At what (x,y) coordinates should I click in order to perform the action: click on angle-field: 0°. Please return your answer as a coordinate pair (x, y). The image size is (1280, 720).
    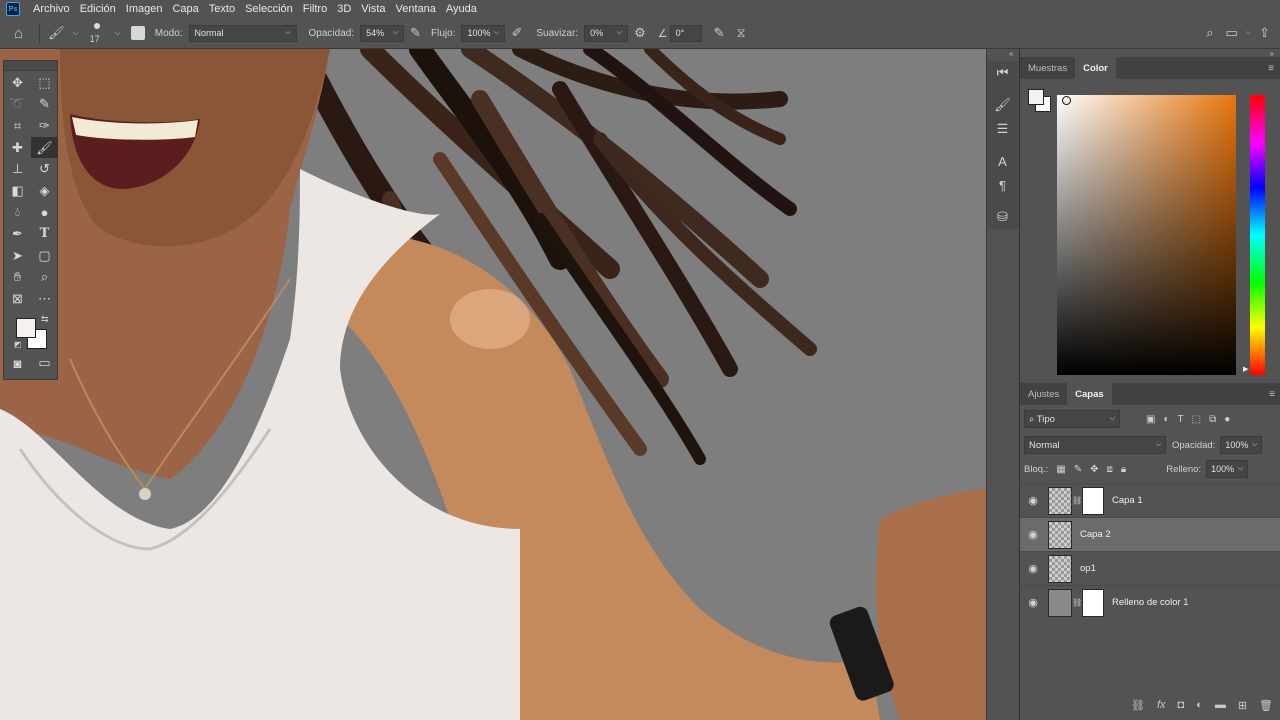
    Looking at the image, I should click on (685, 33).